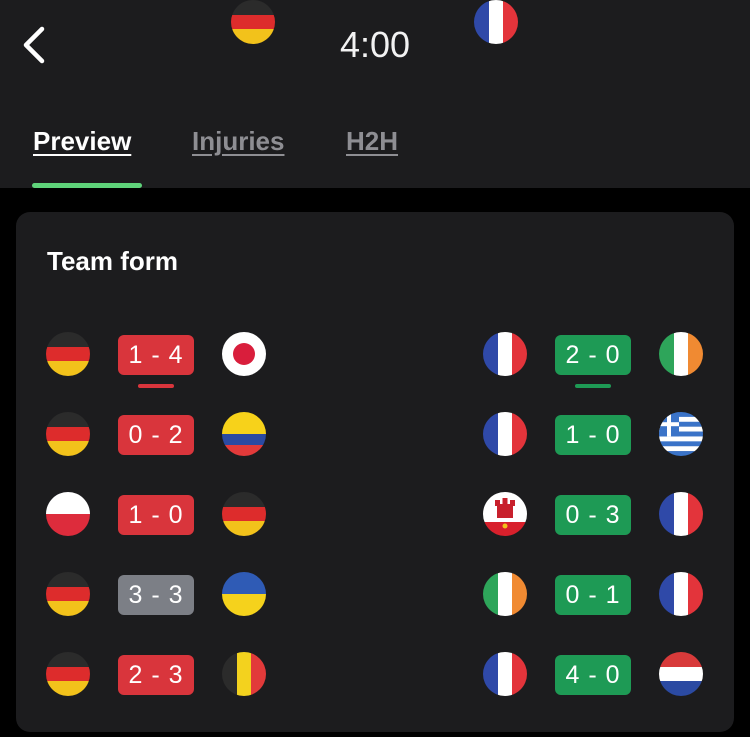  Describe the element at coordinates (244, 354) in the screenshot. I see `japan-flag-icon` at that location.